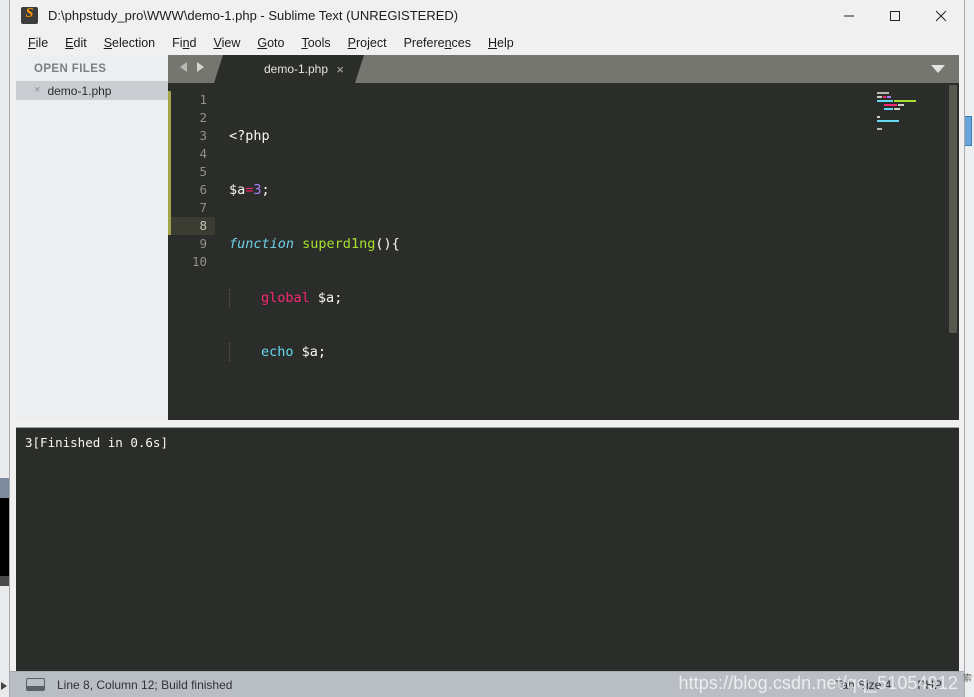 The width and height of the screenshot is (974, 697). Describe the element at coordinates (29, 15) in the screenshot. I see `sublime-logo-icon` at that location.